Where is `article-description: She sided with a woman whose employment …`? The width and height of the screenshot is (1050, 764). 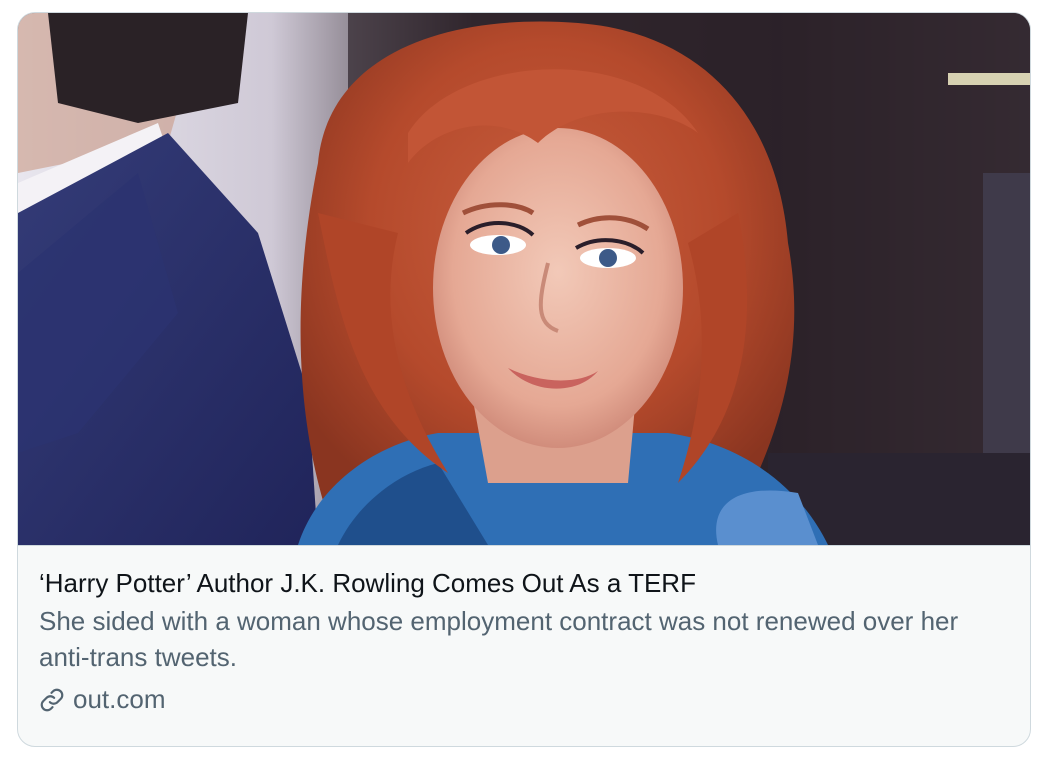
article-description: She sided with a woman whose employment … is located at coordinates (499, 639).